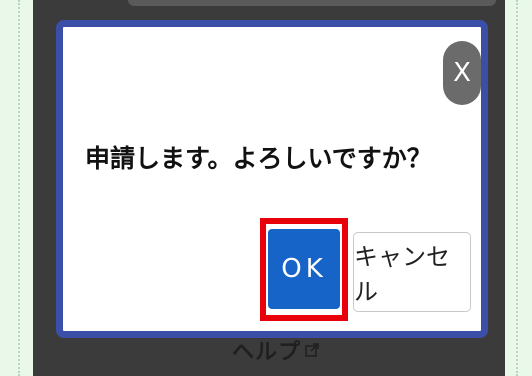 This screenshot has height=376, width=532. I want to click on help-link: ヘルプ, so click(275, 350).